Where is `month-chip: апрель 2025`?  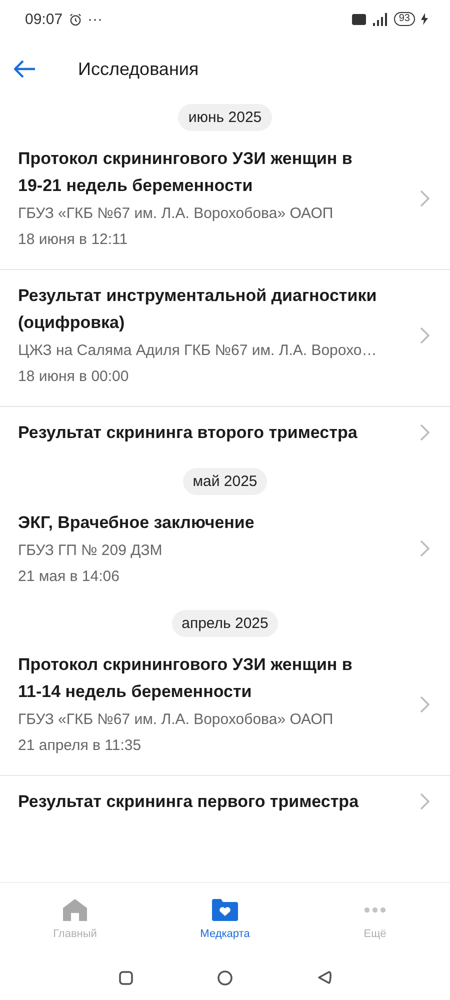
month-chip: апрель 2025 is located at coordinates (225, 623).